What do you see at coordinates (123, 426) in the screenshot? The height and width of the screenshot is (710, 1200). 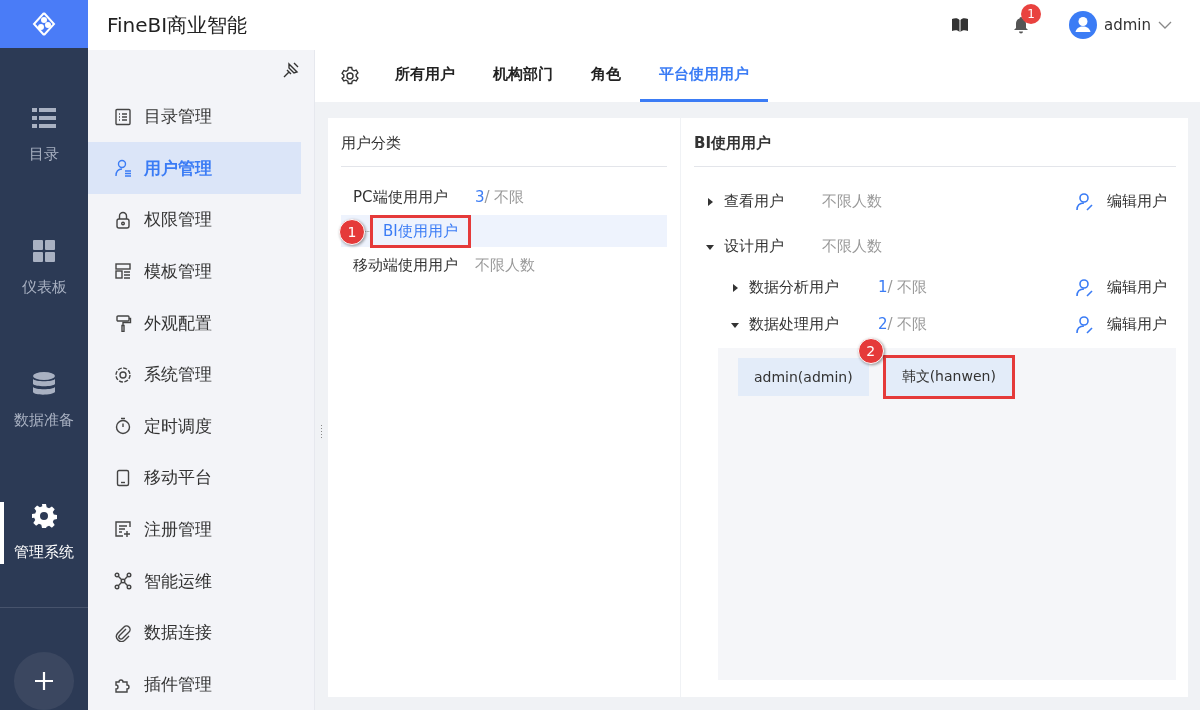 I see `timer-icon` at bounding box center [123, 426].